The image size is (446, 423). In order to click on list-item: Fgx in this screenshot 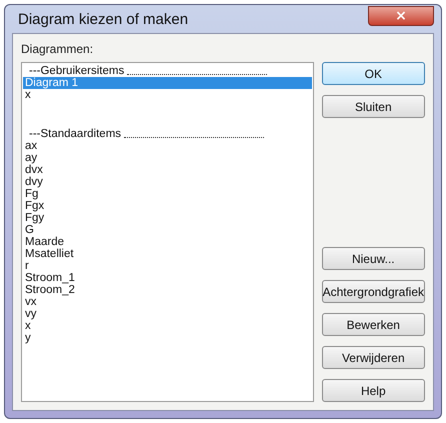, I will do `click(167, 206)`.